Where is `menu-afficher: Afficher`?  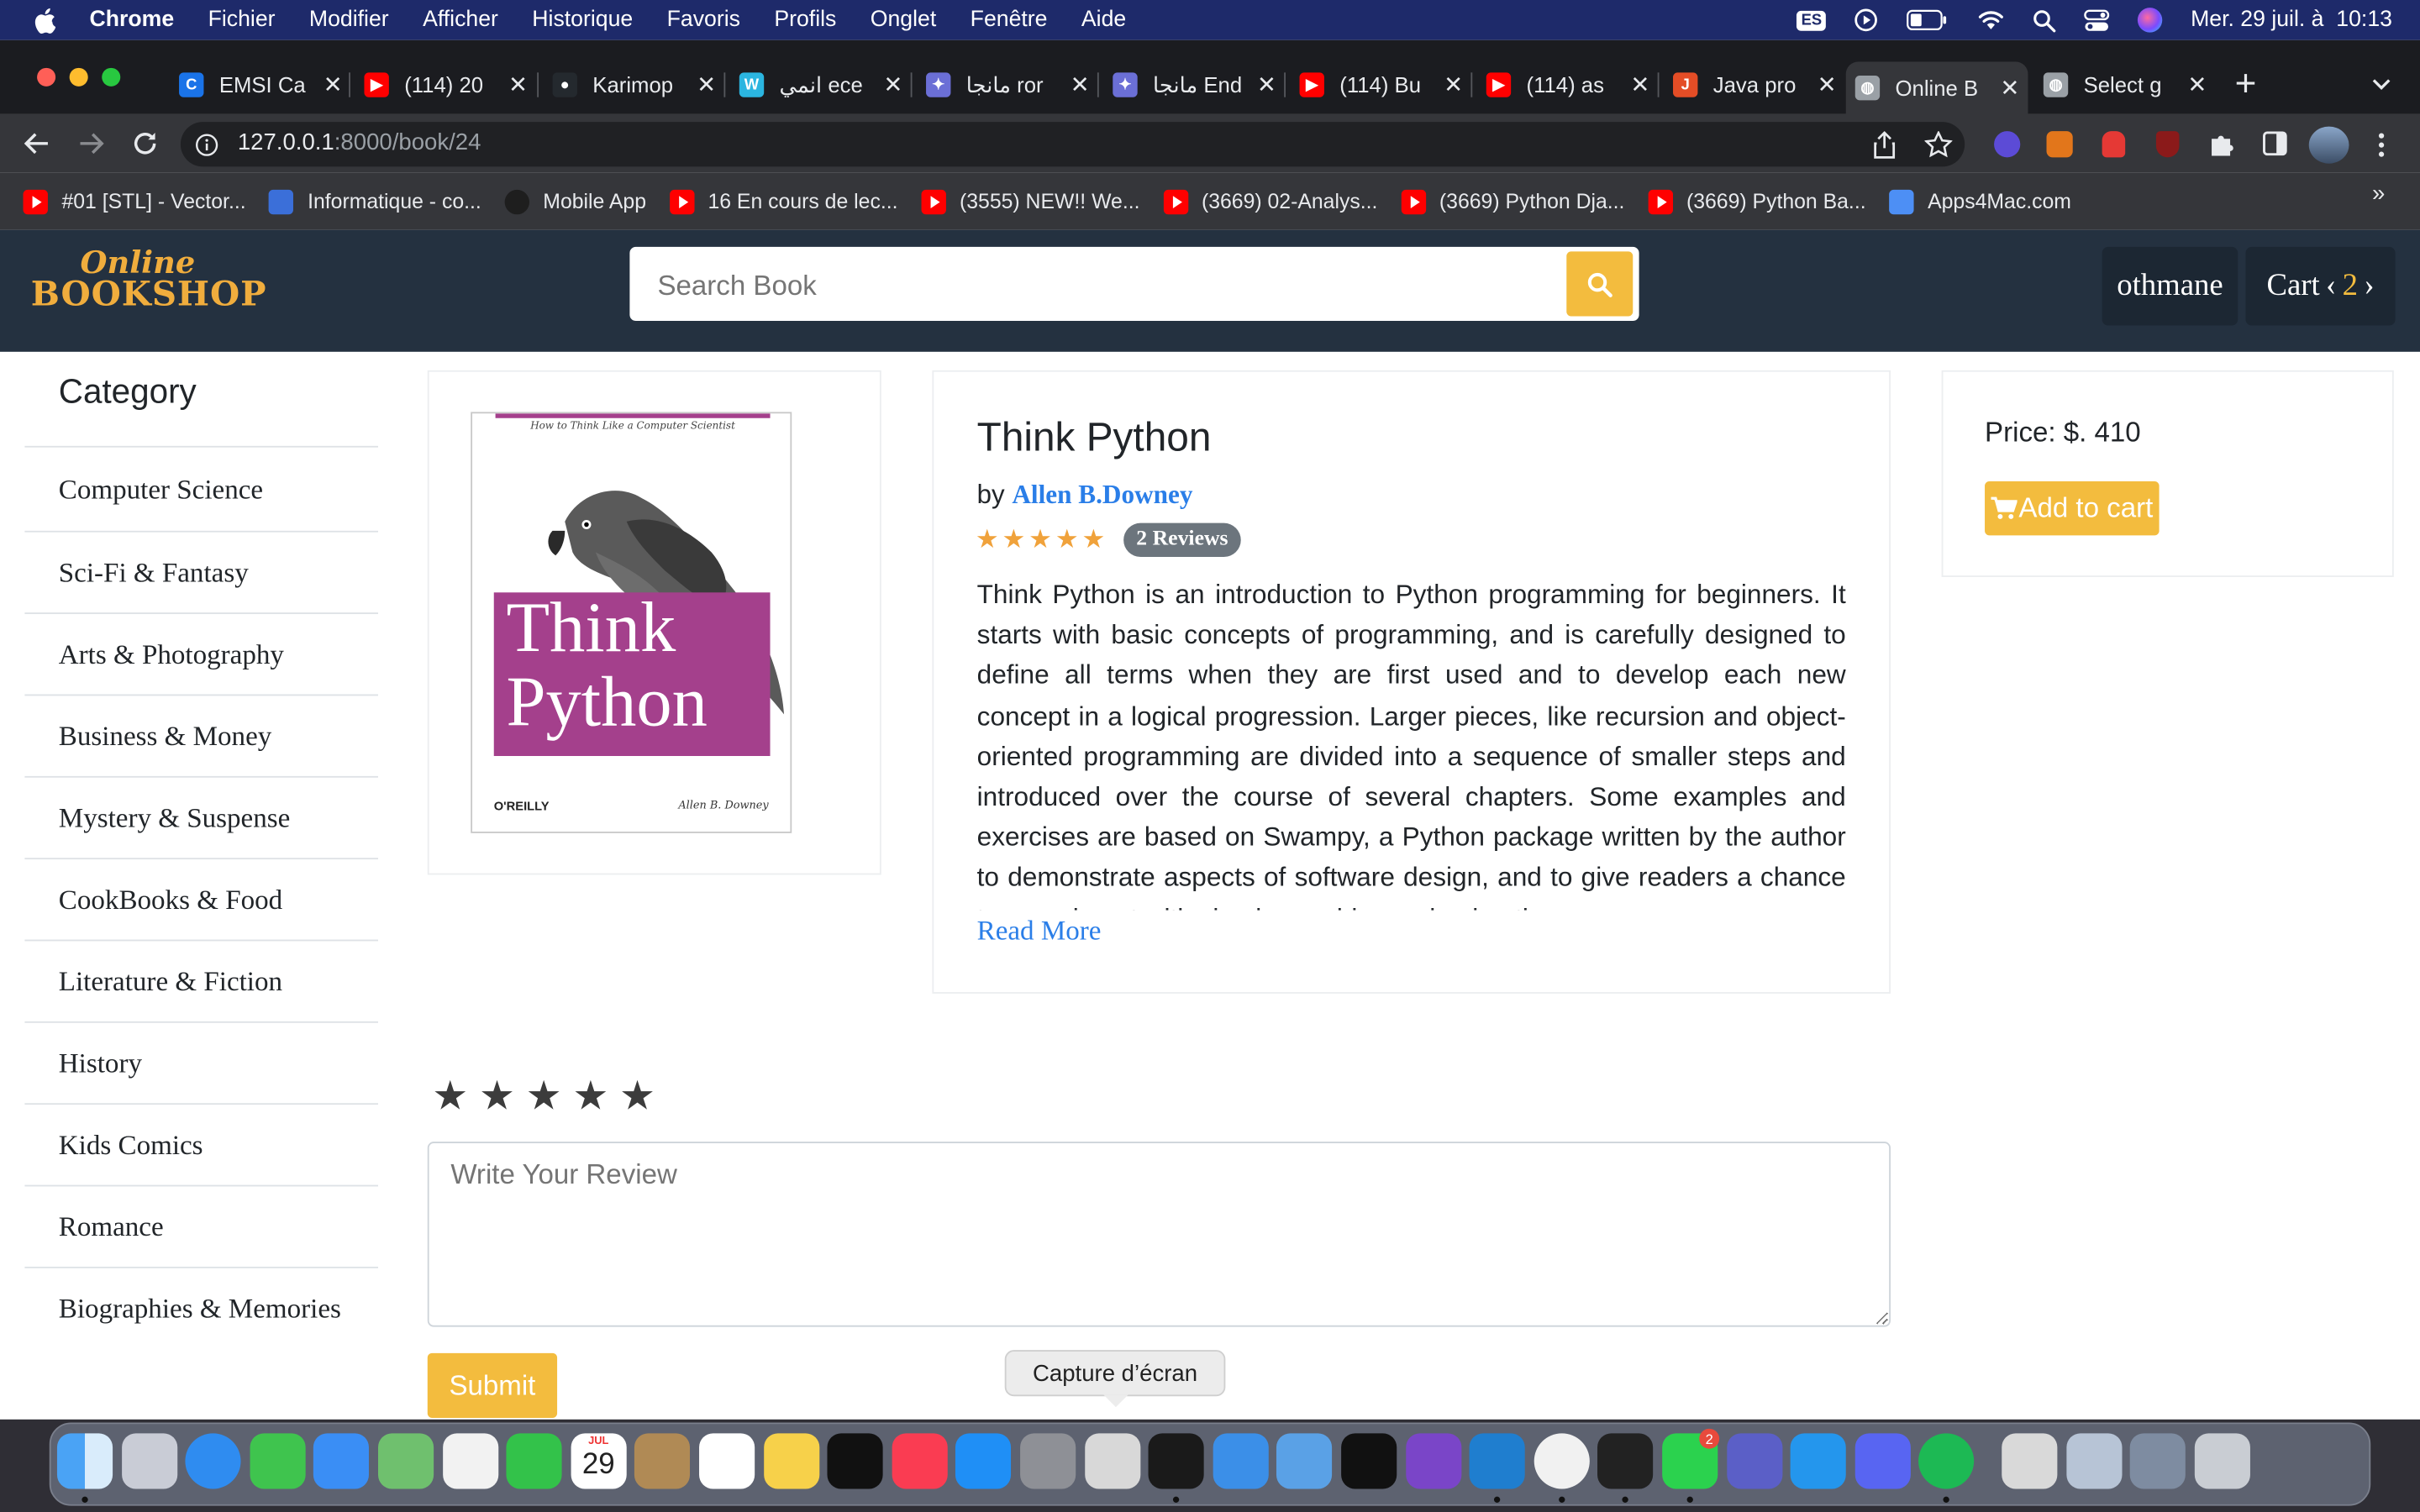 menu-afficher: Afficher is located at coordinates (461, 20).